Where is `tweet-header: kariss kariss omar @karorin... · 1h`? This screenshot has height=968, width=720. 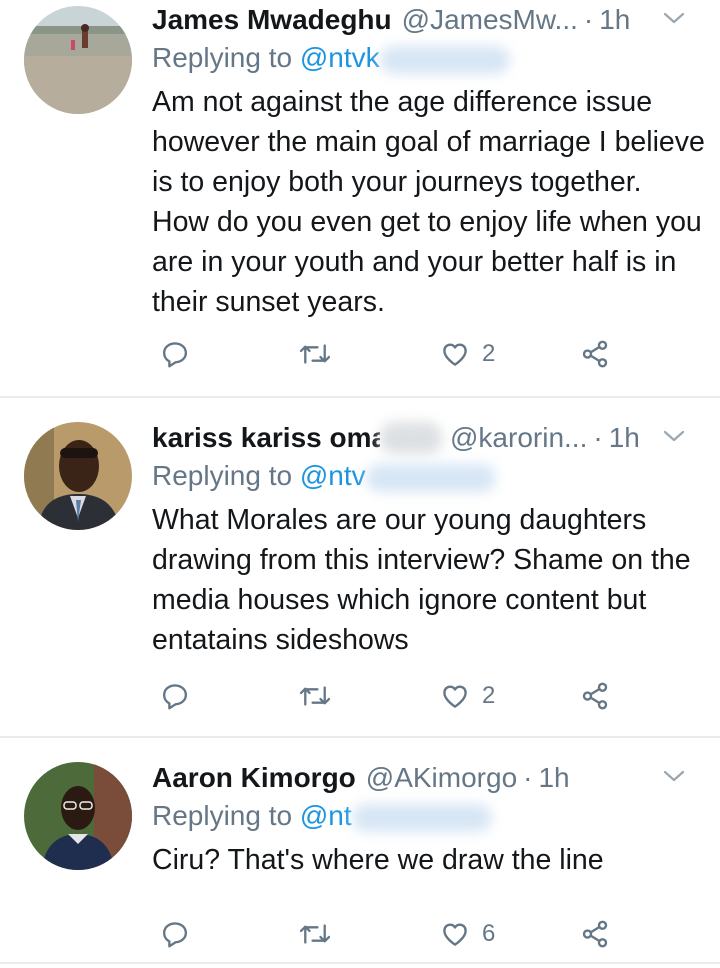
tweet-header: kariss kariss omar @karorin... · 1h is located at coordinates (396, 438).